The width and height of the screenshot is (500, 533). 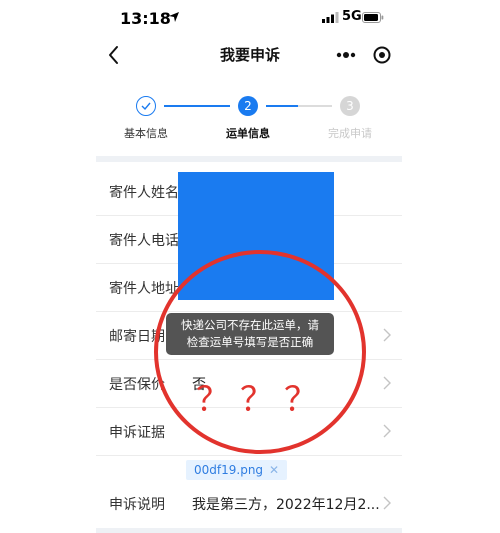 I want to click on check-icon, so click(x=146, y=106).